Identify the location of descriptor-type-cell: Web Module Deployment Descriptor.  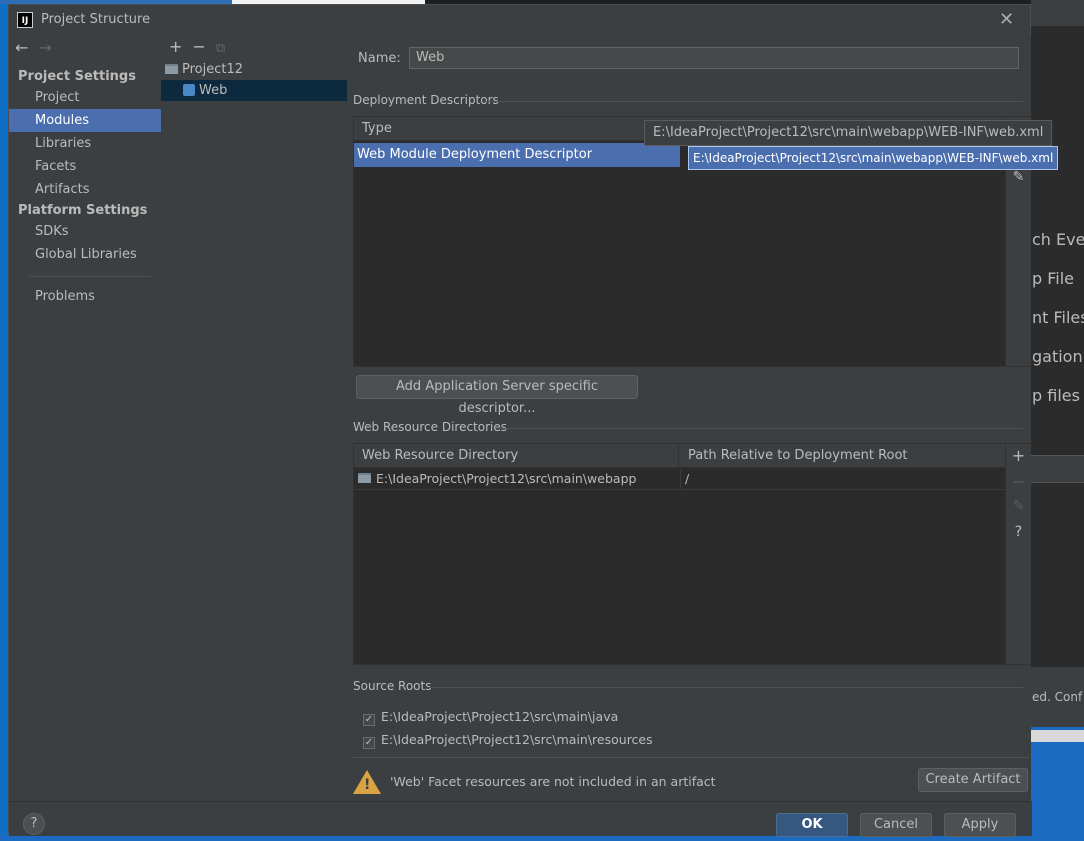
(475, 154).